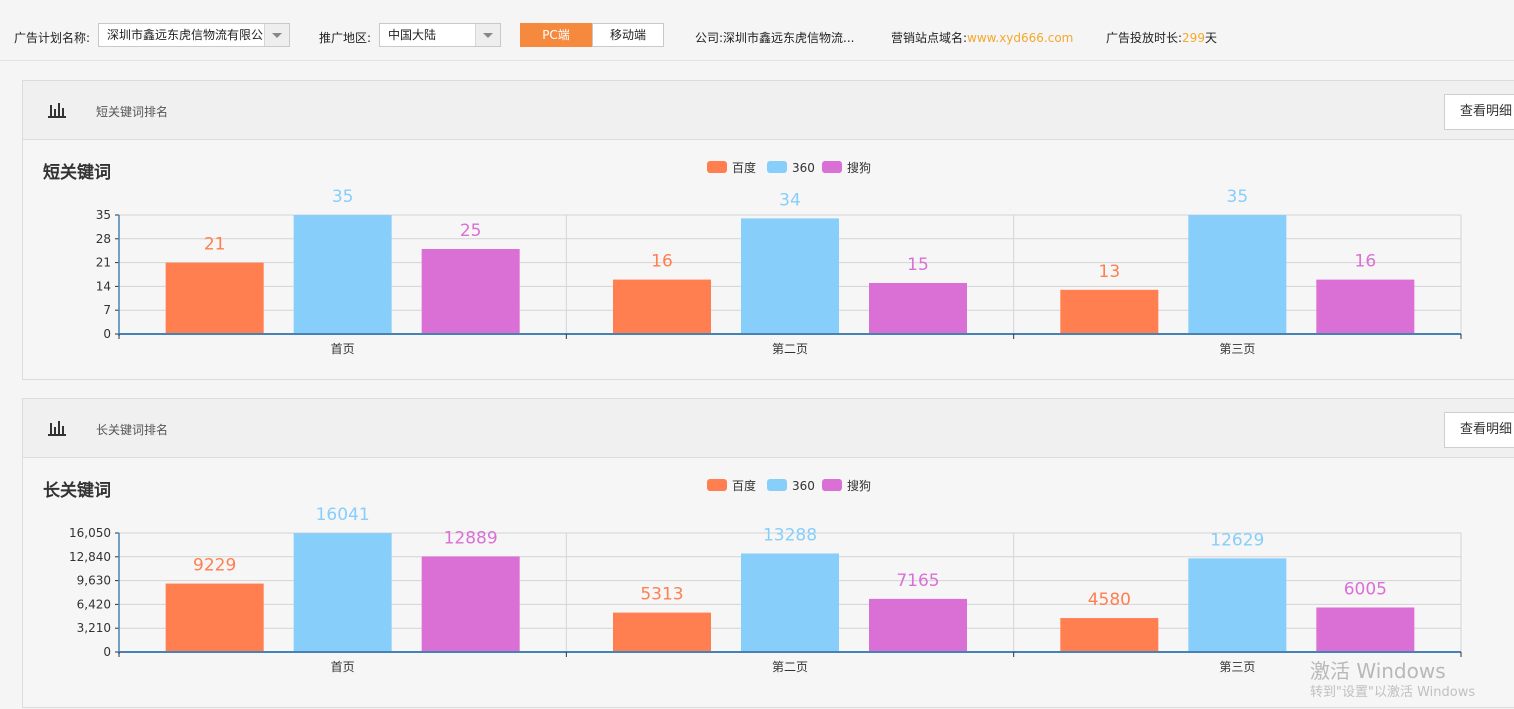  Describe the element at coordinates (90, 533) in the screenshot. I see `y-tick-label: 16,050` at that location.